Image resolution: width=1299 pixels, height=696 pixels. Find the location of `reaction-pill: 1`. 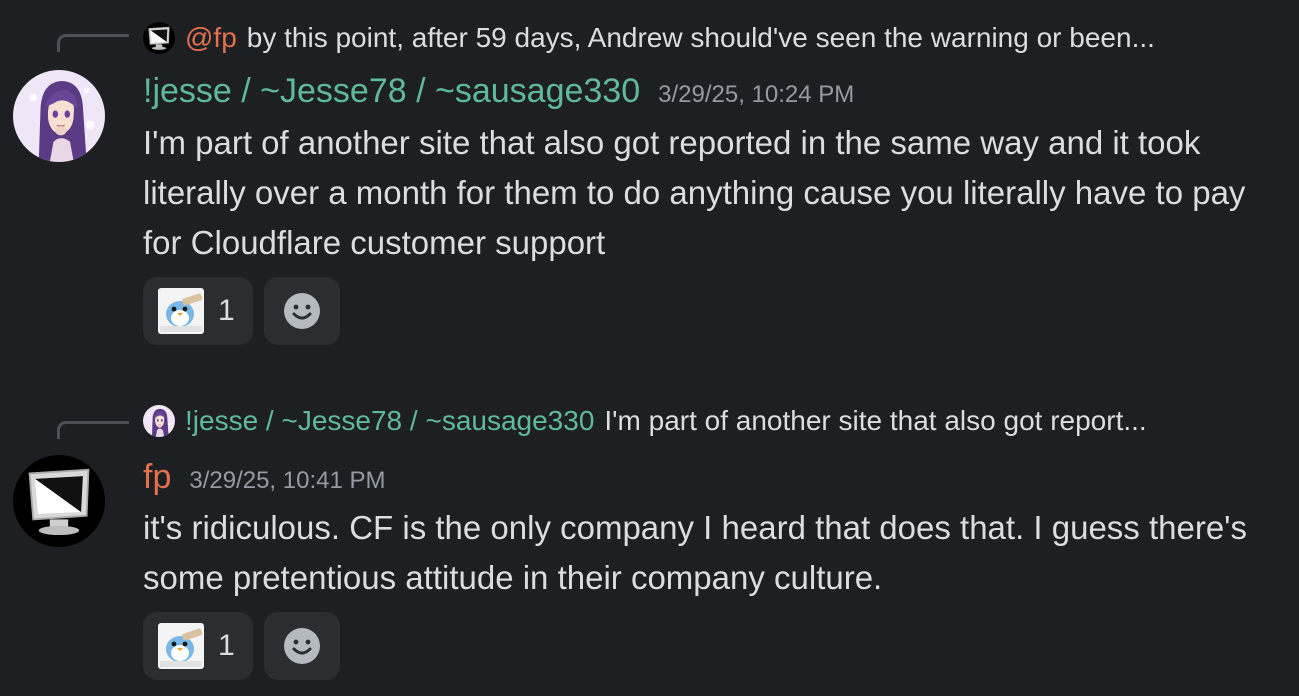

reaction-pill: 1 is located at coordinates (198, 646).